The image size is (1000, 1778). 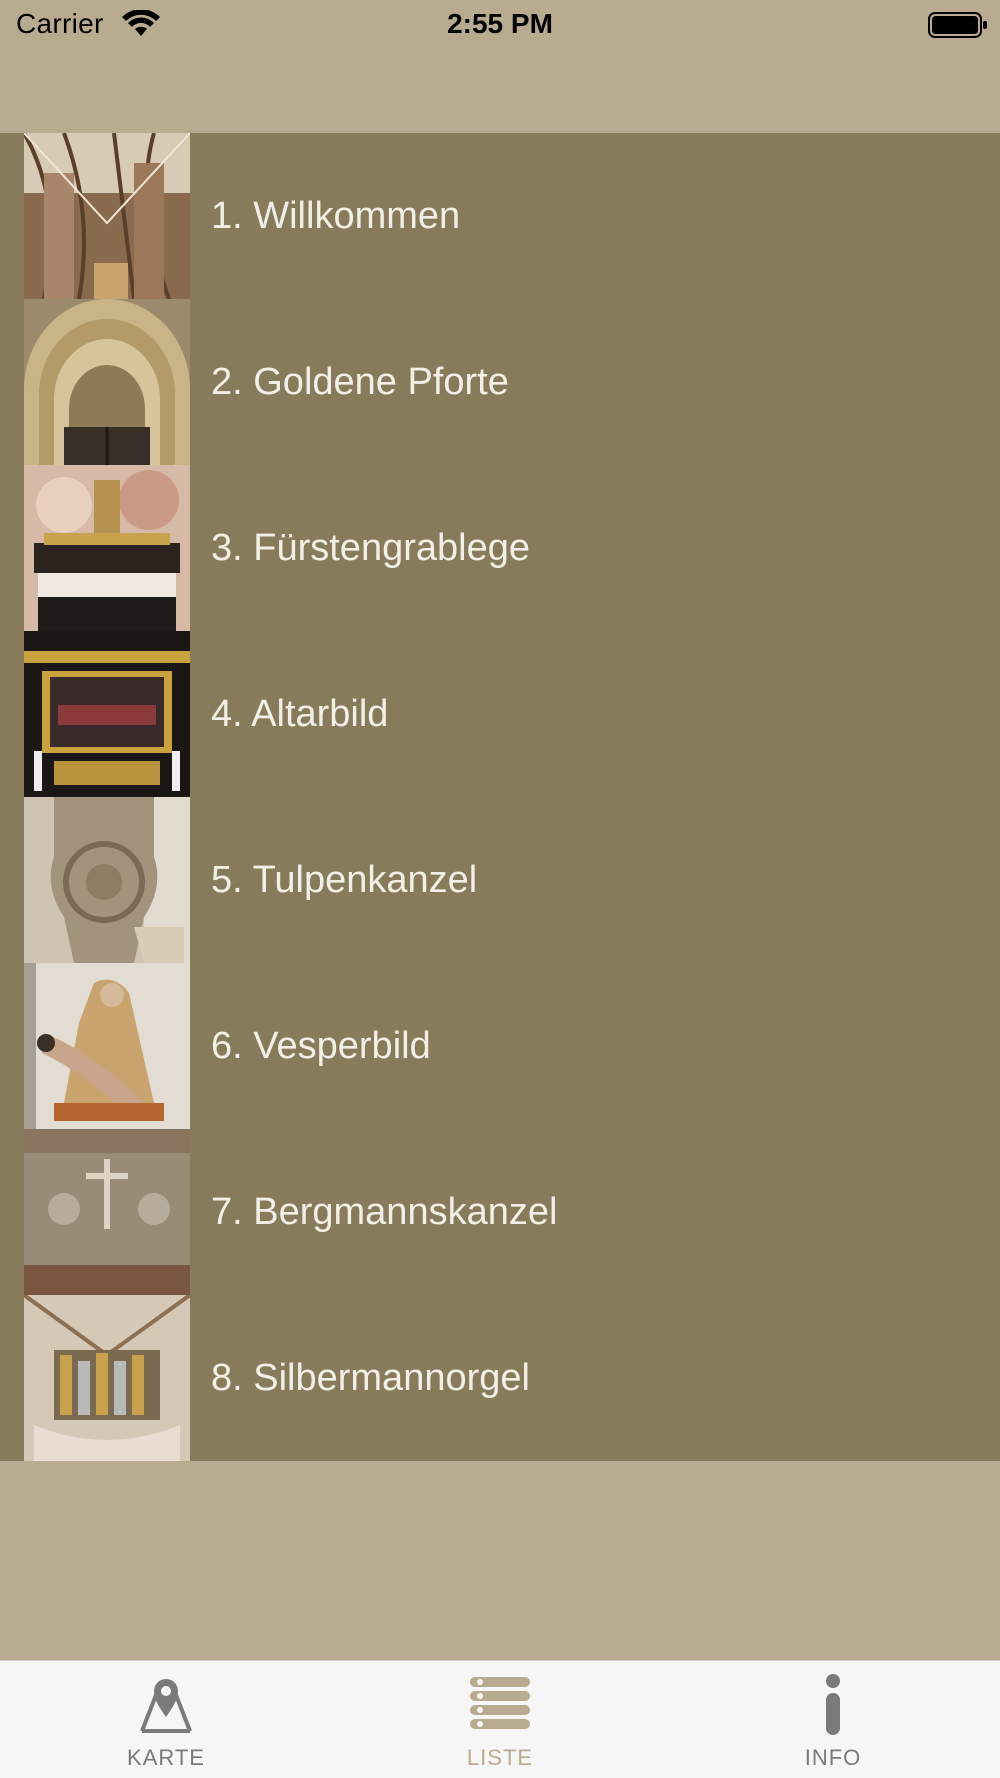 I want to click on status-bar: Carrier 2:55 PM, so click(x=500, y=25).